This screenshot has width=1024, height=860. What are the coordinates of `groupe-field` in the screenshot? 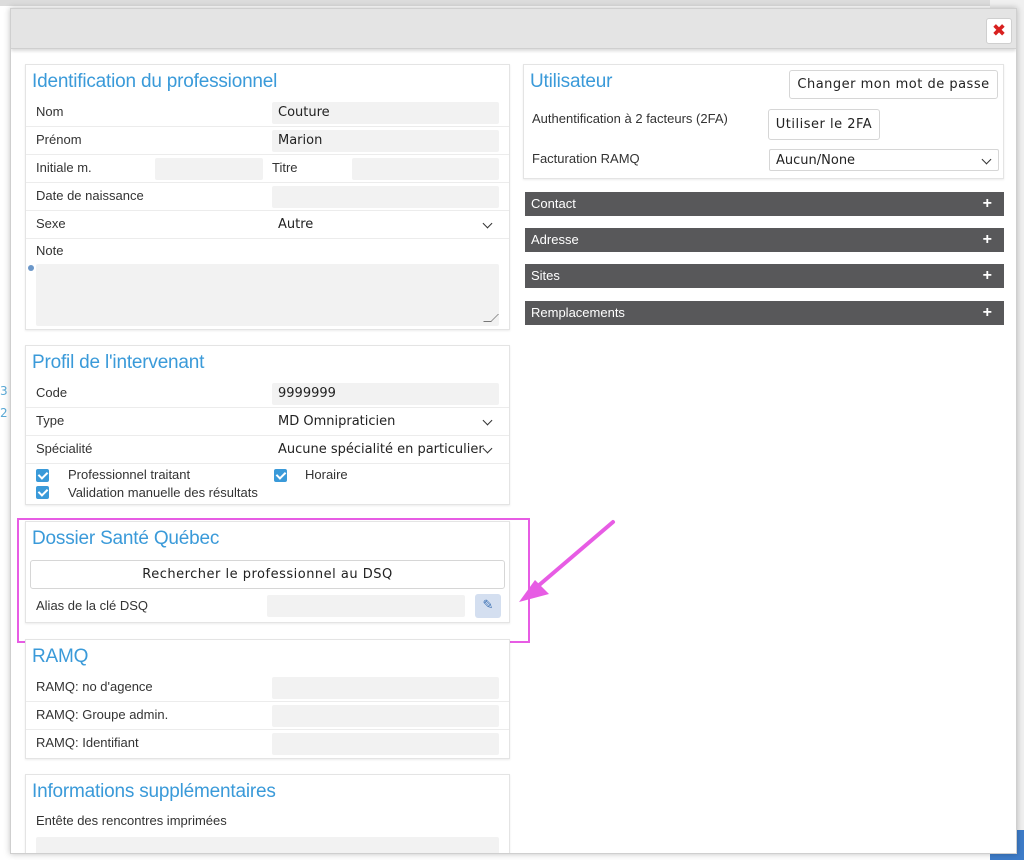 It's located at (385, 716).